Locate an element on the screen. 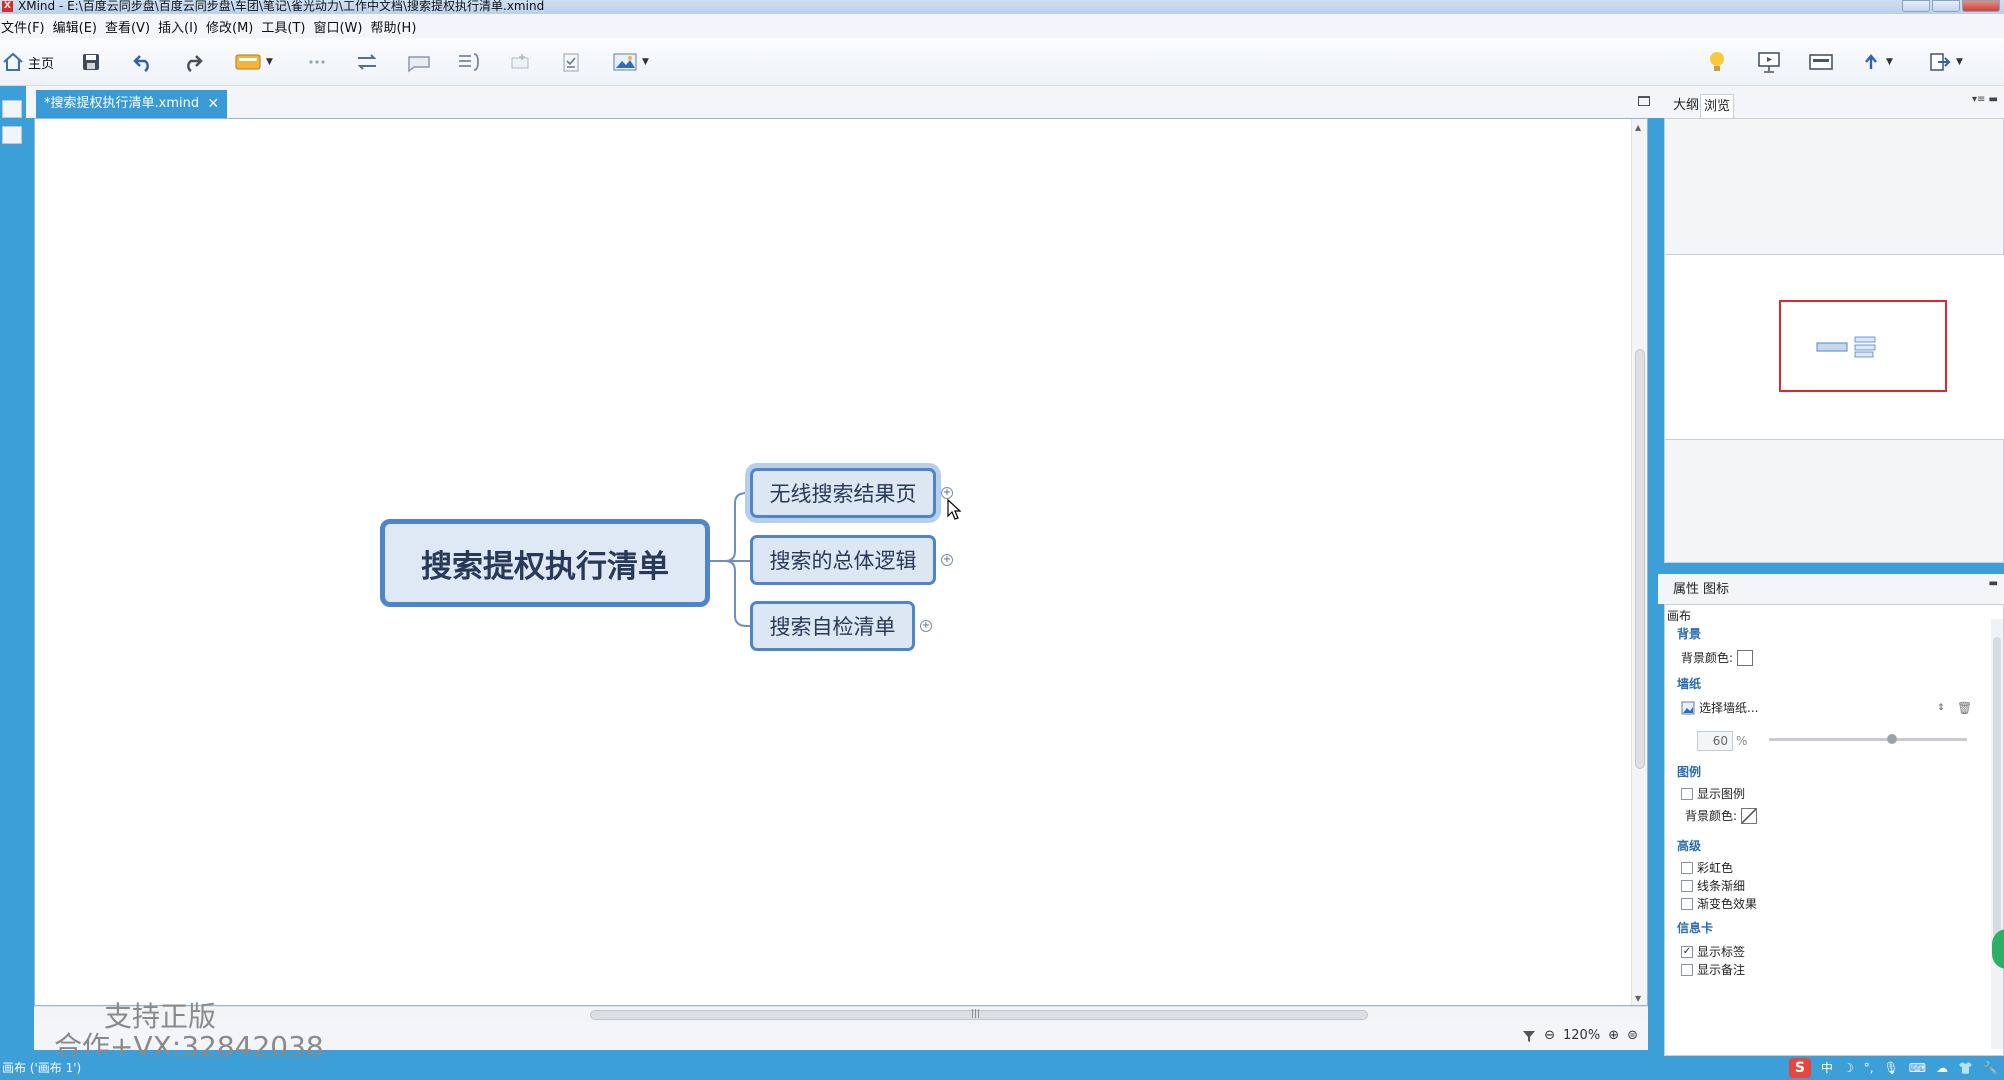 The image size is (2004, 1080). tab-browse: 浏览 is located at coordinates (1717, 106).